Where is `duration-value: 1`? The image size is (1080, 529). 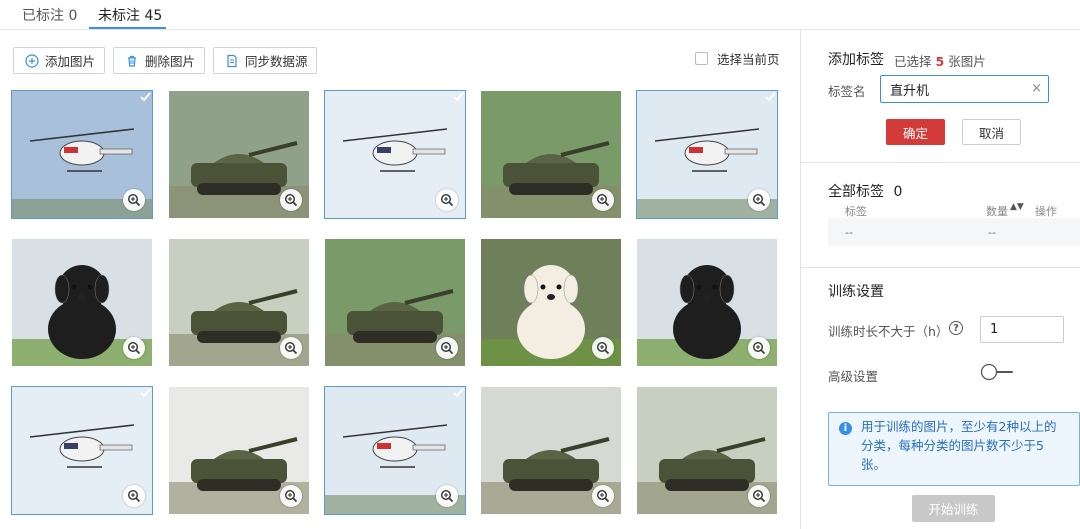 duration-value: 1 is located at coordinates (994, 329).